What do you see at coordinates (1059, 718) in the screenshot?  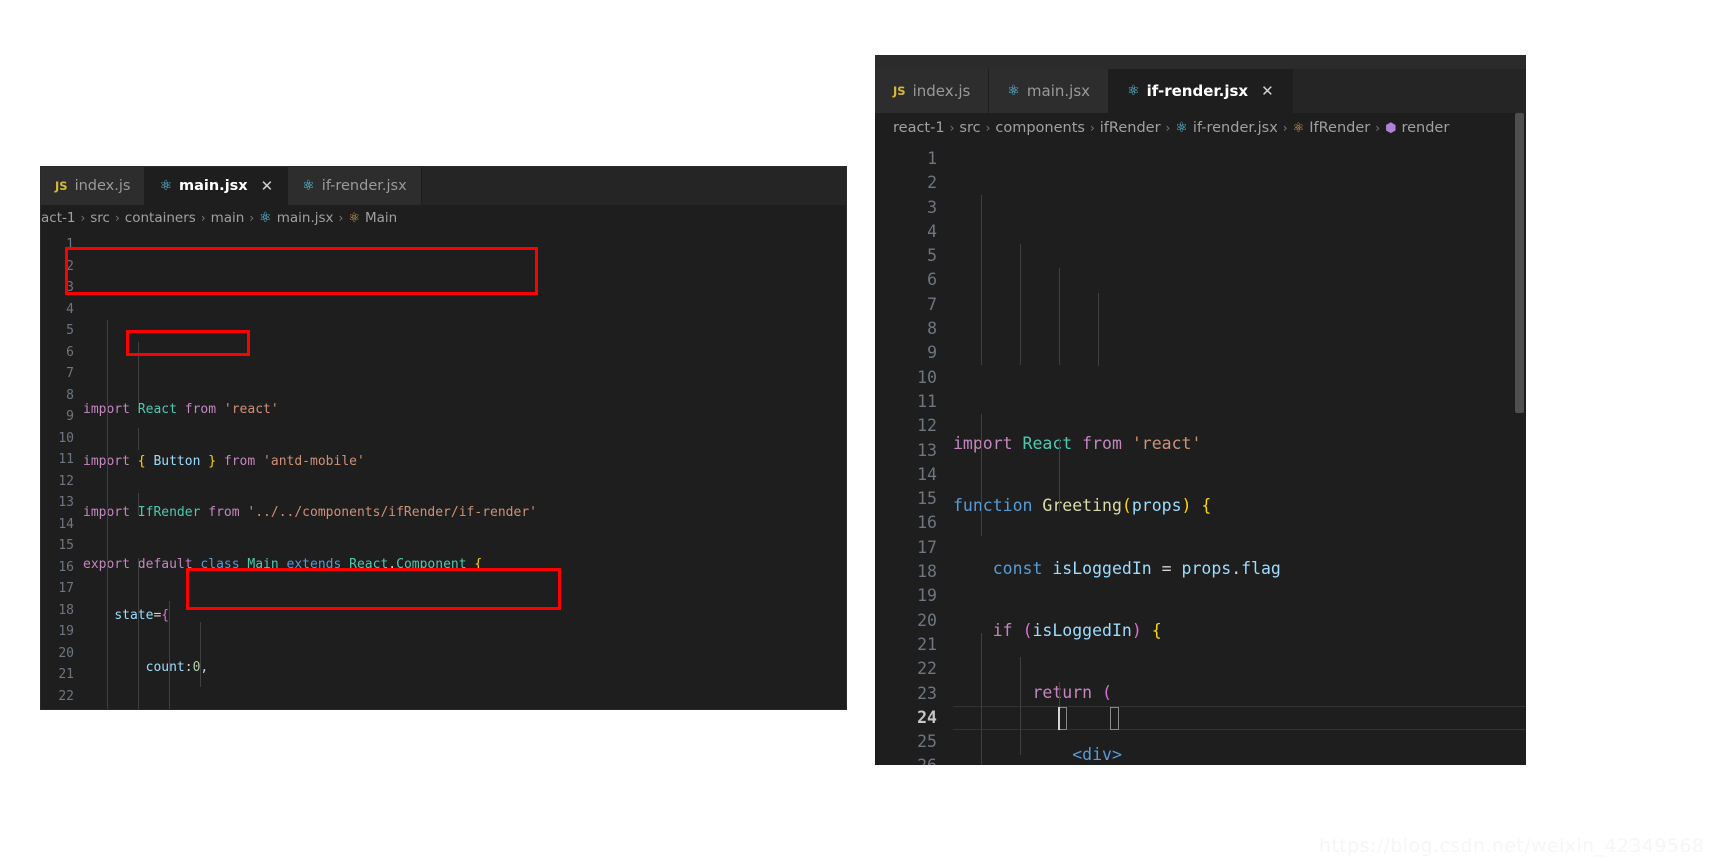 I see `text-caret` at bounding box center [1059, 718].